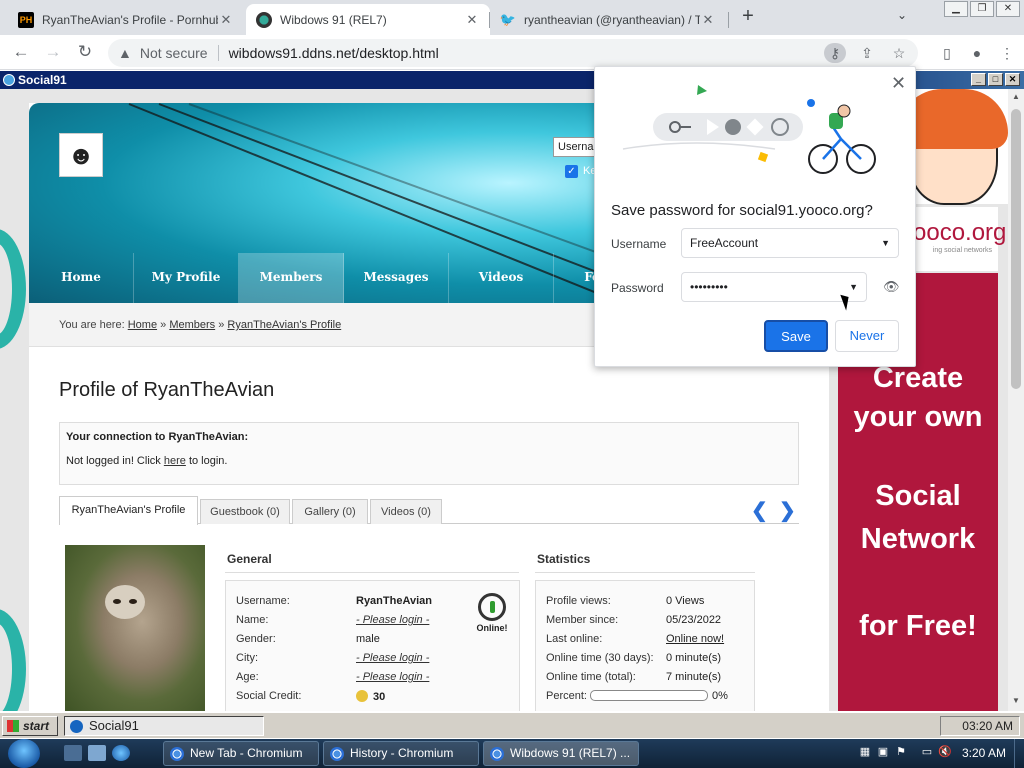 The image size is (1024, 768). I want to click on tab-profile: RyanTheAvian's Profile, so click(128, 510).